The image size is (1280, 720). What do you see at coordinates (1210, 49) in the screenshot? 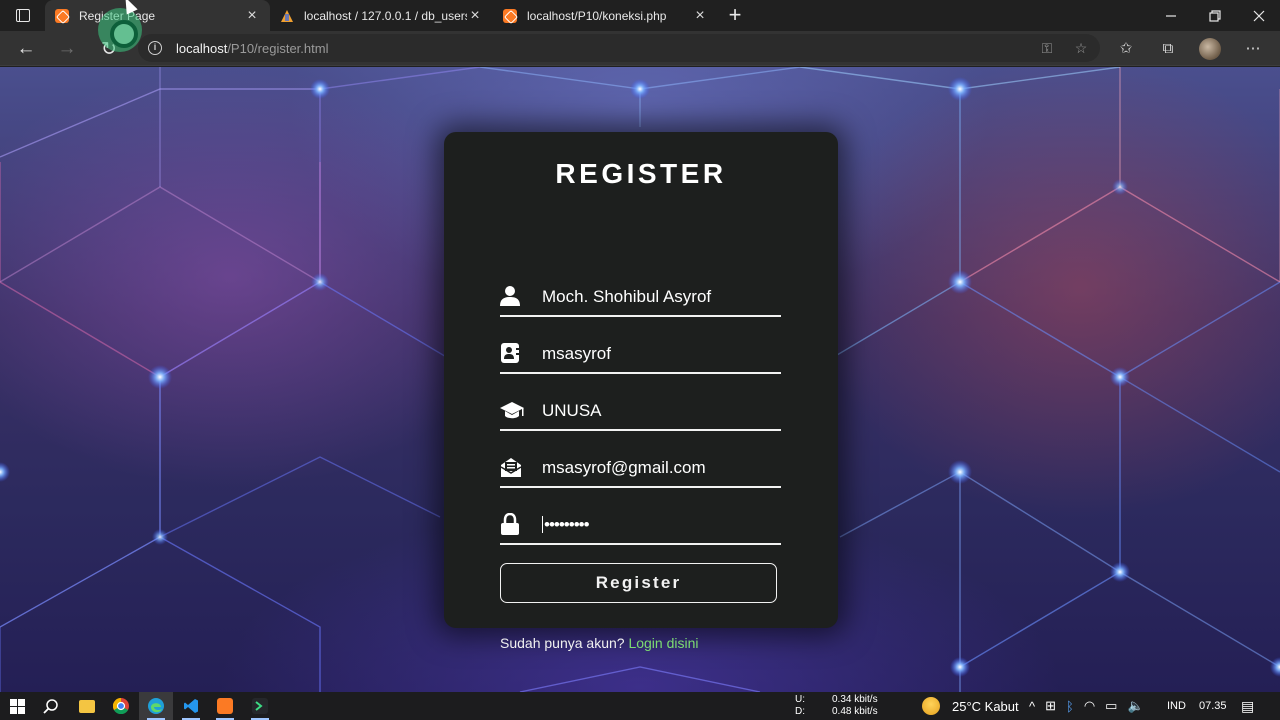
I see `profile-avatar` at bounding box center [1210, 49].